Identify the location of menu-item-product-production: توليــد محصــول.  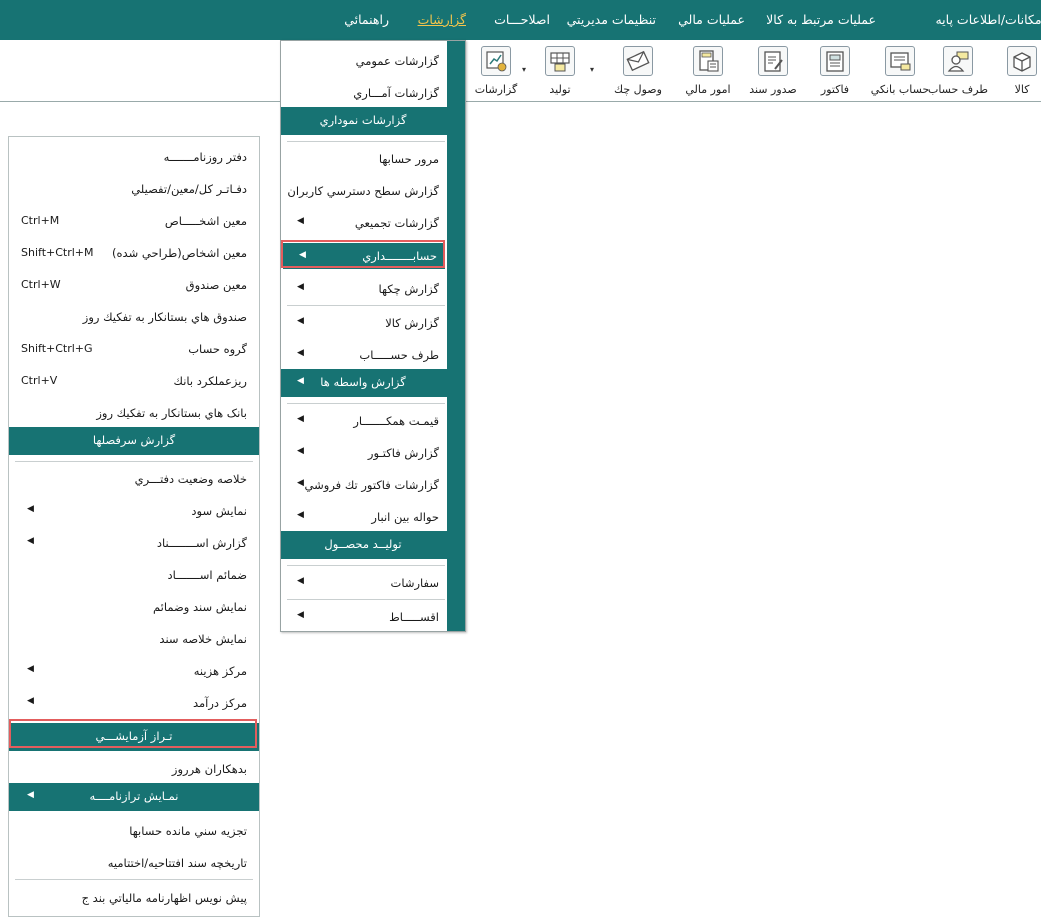
(373, 545).